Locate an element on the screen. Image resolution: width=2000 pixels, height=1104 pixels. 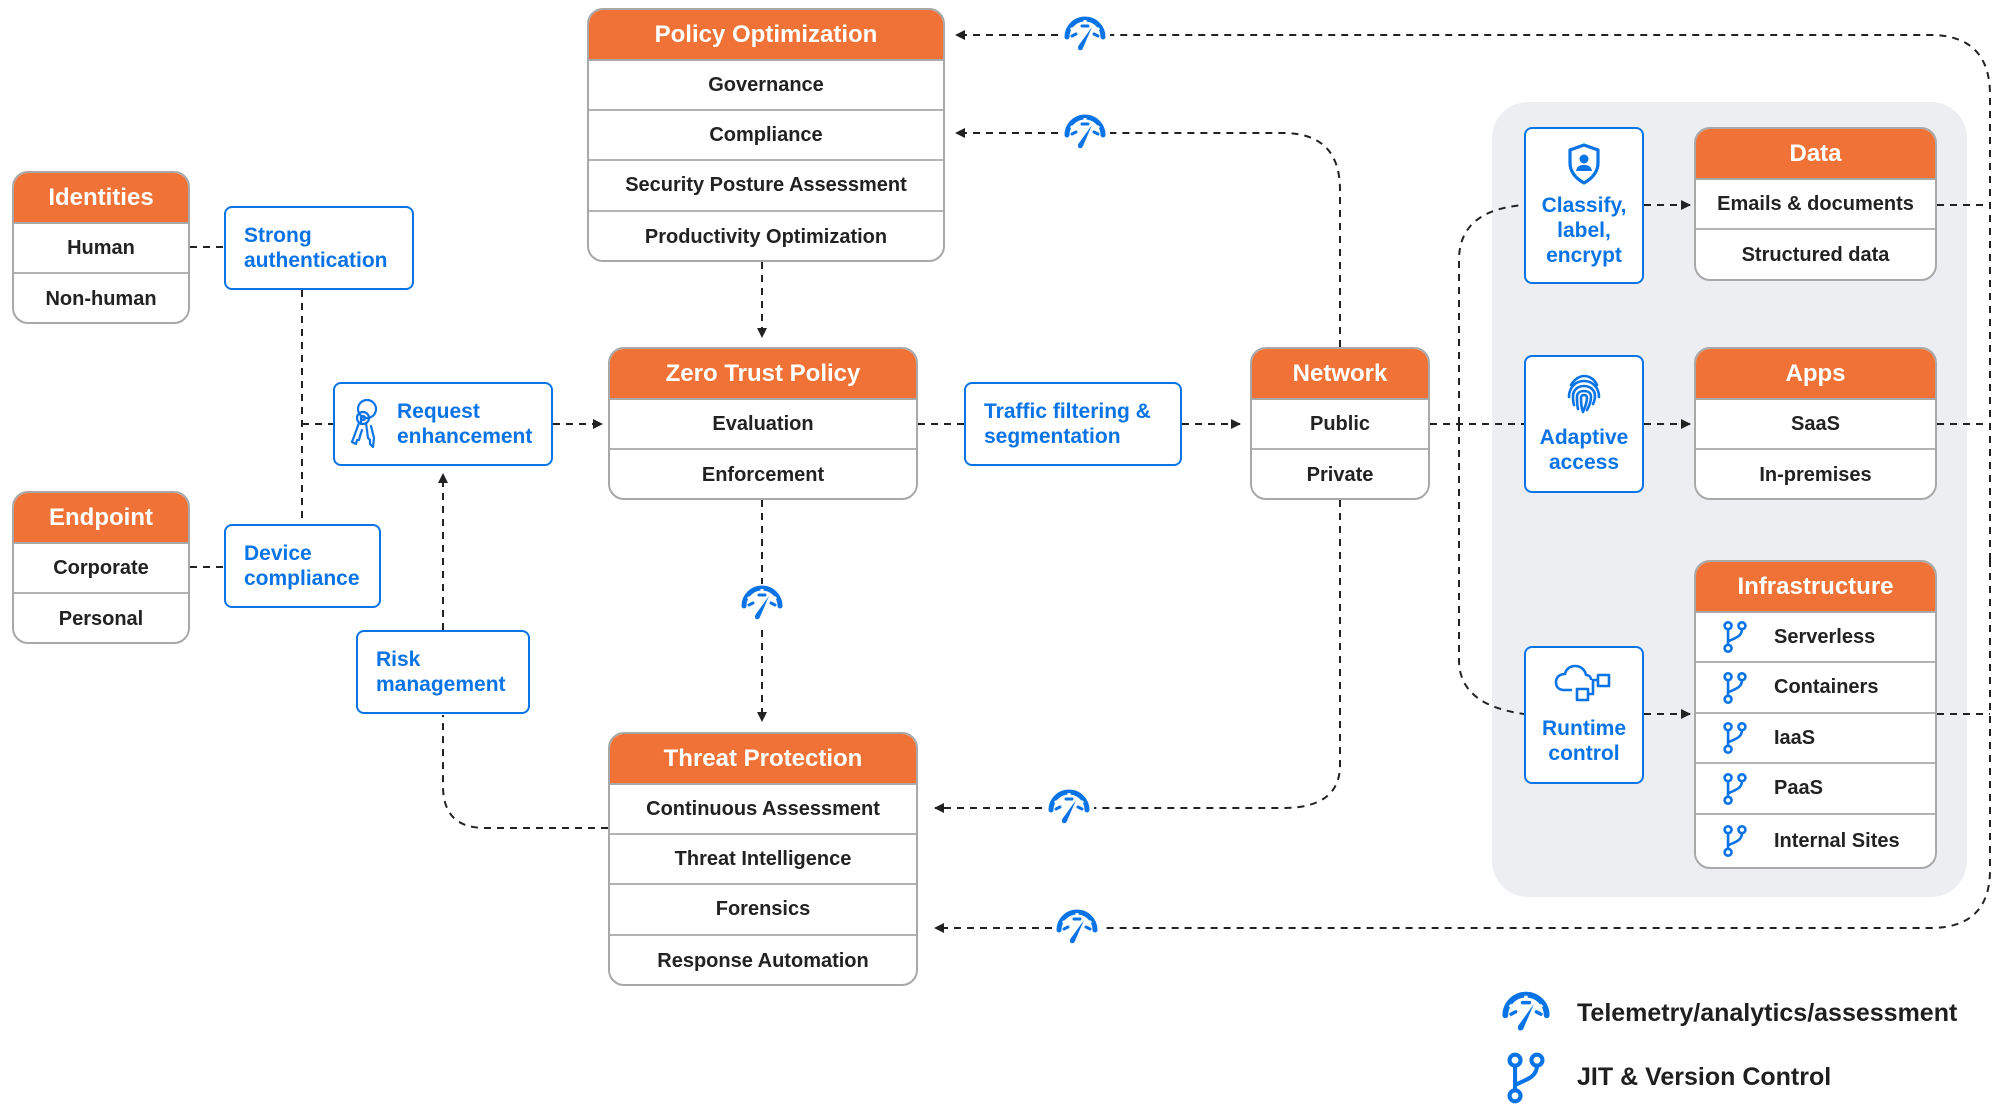
legend-jit: JIT & Version Control is located at coordinates (1668, 1078).